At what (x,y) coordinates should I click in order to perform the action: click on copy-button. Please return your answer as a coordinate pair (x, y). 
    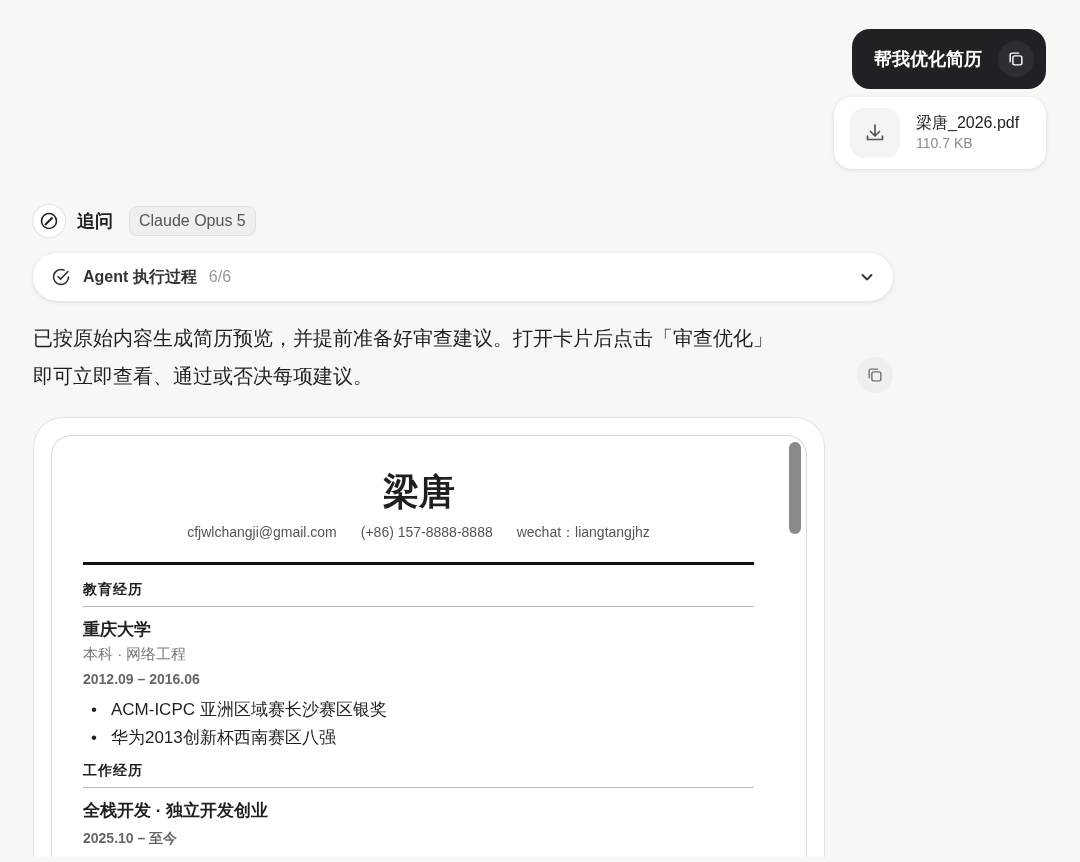
    Looking at the image, I should click on (1016, 59).